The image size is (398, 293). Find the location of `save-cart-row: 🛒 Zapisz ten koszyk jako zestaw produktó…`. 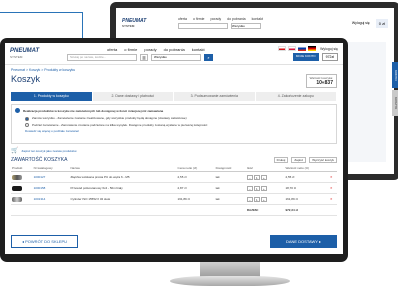

save-cart-row: 🛒 Zapisz ten koszyk jako zestaw produktó… is located at coordinates (174, 150).